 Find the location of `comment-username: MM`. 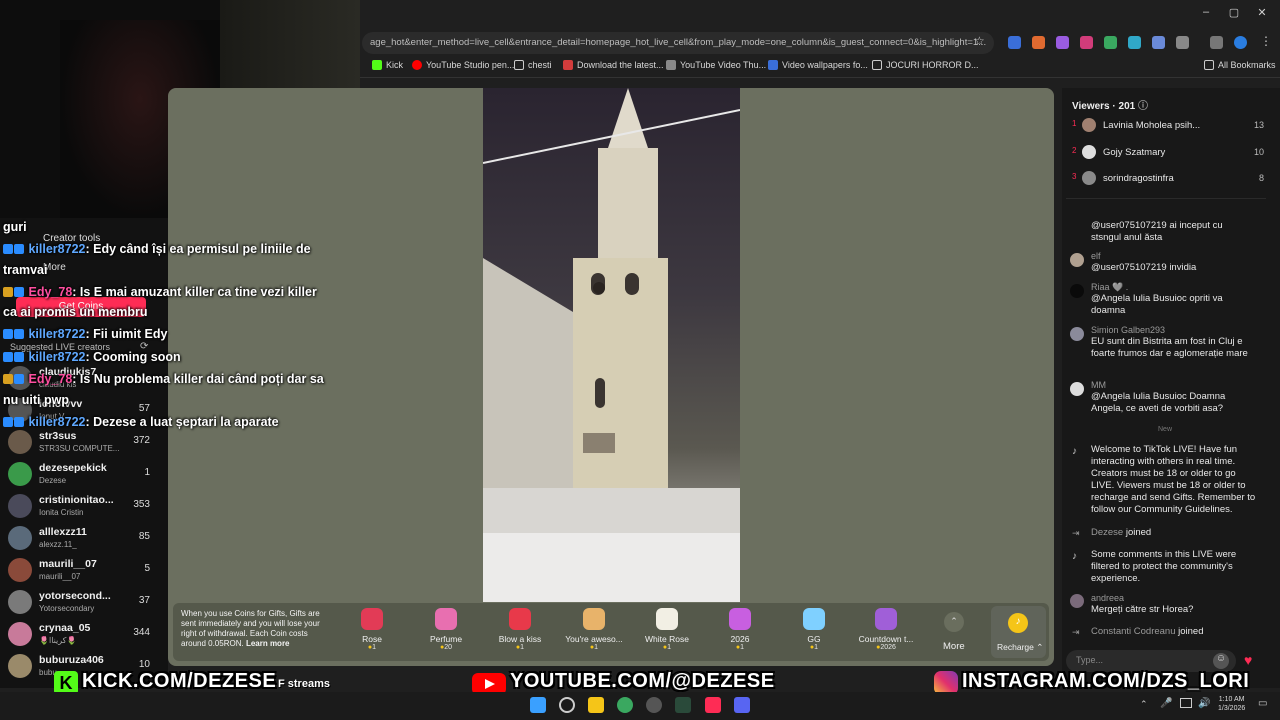

comment-username: MM is located at coordinates (1098, 385).